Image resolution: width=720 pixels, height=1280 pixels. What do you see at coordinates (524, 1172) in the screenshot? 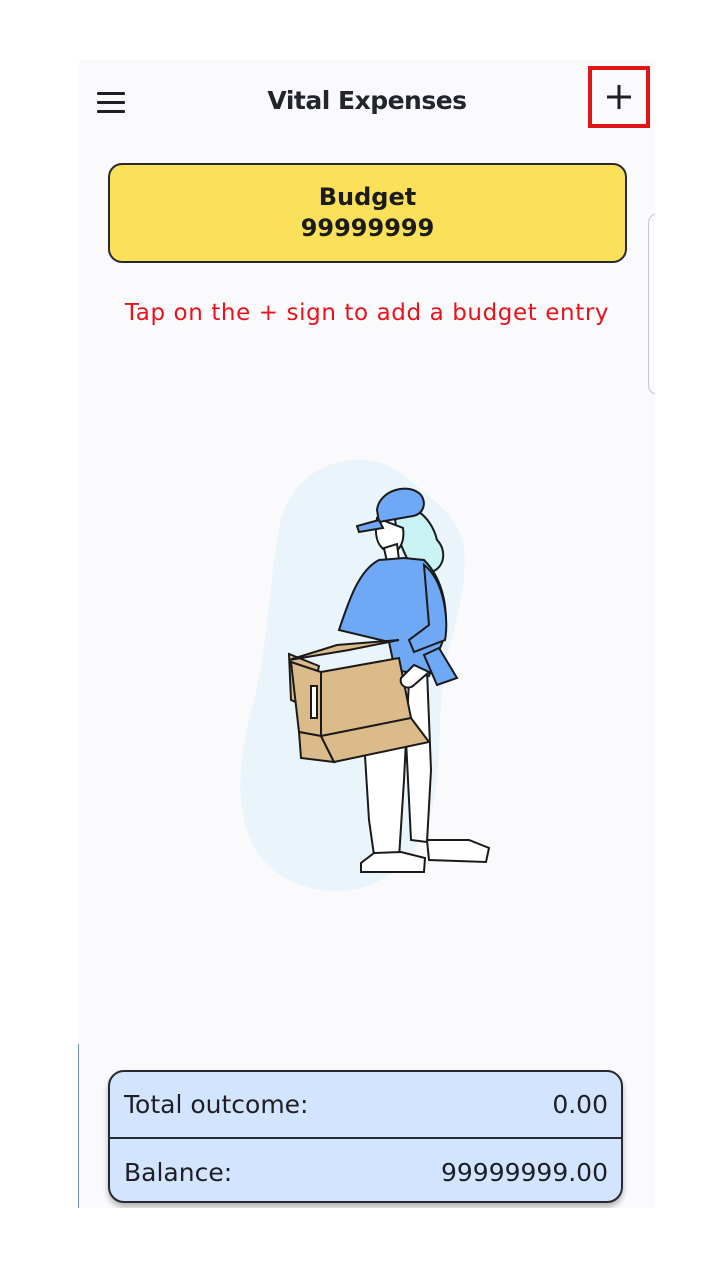
I see `balance-value: 99999999.00` at bounding box center [524, 1172].